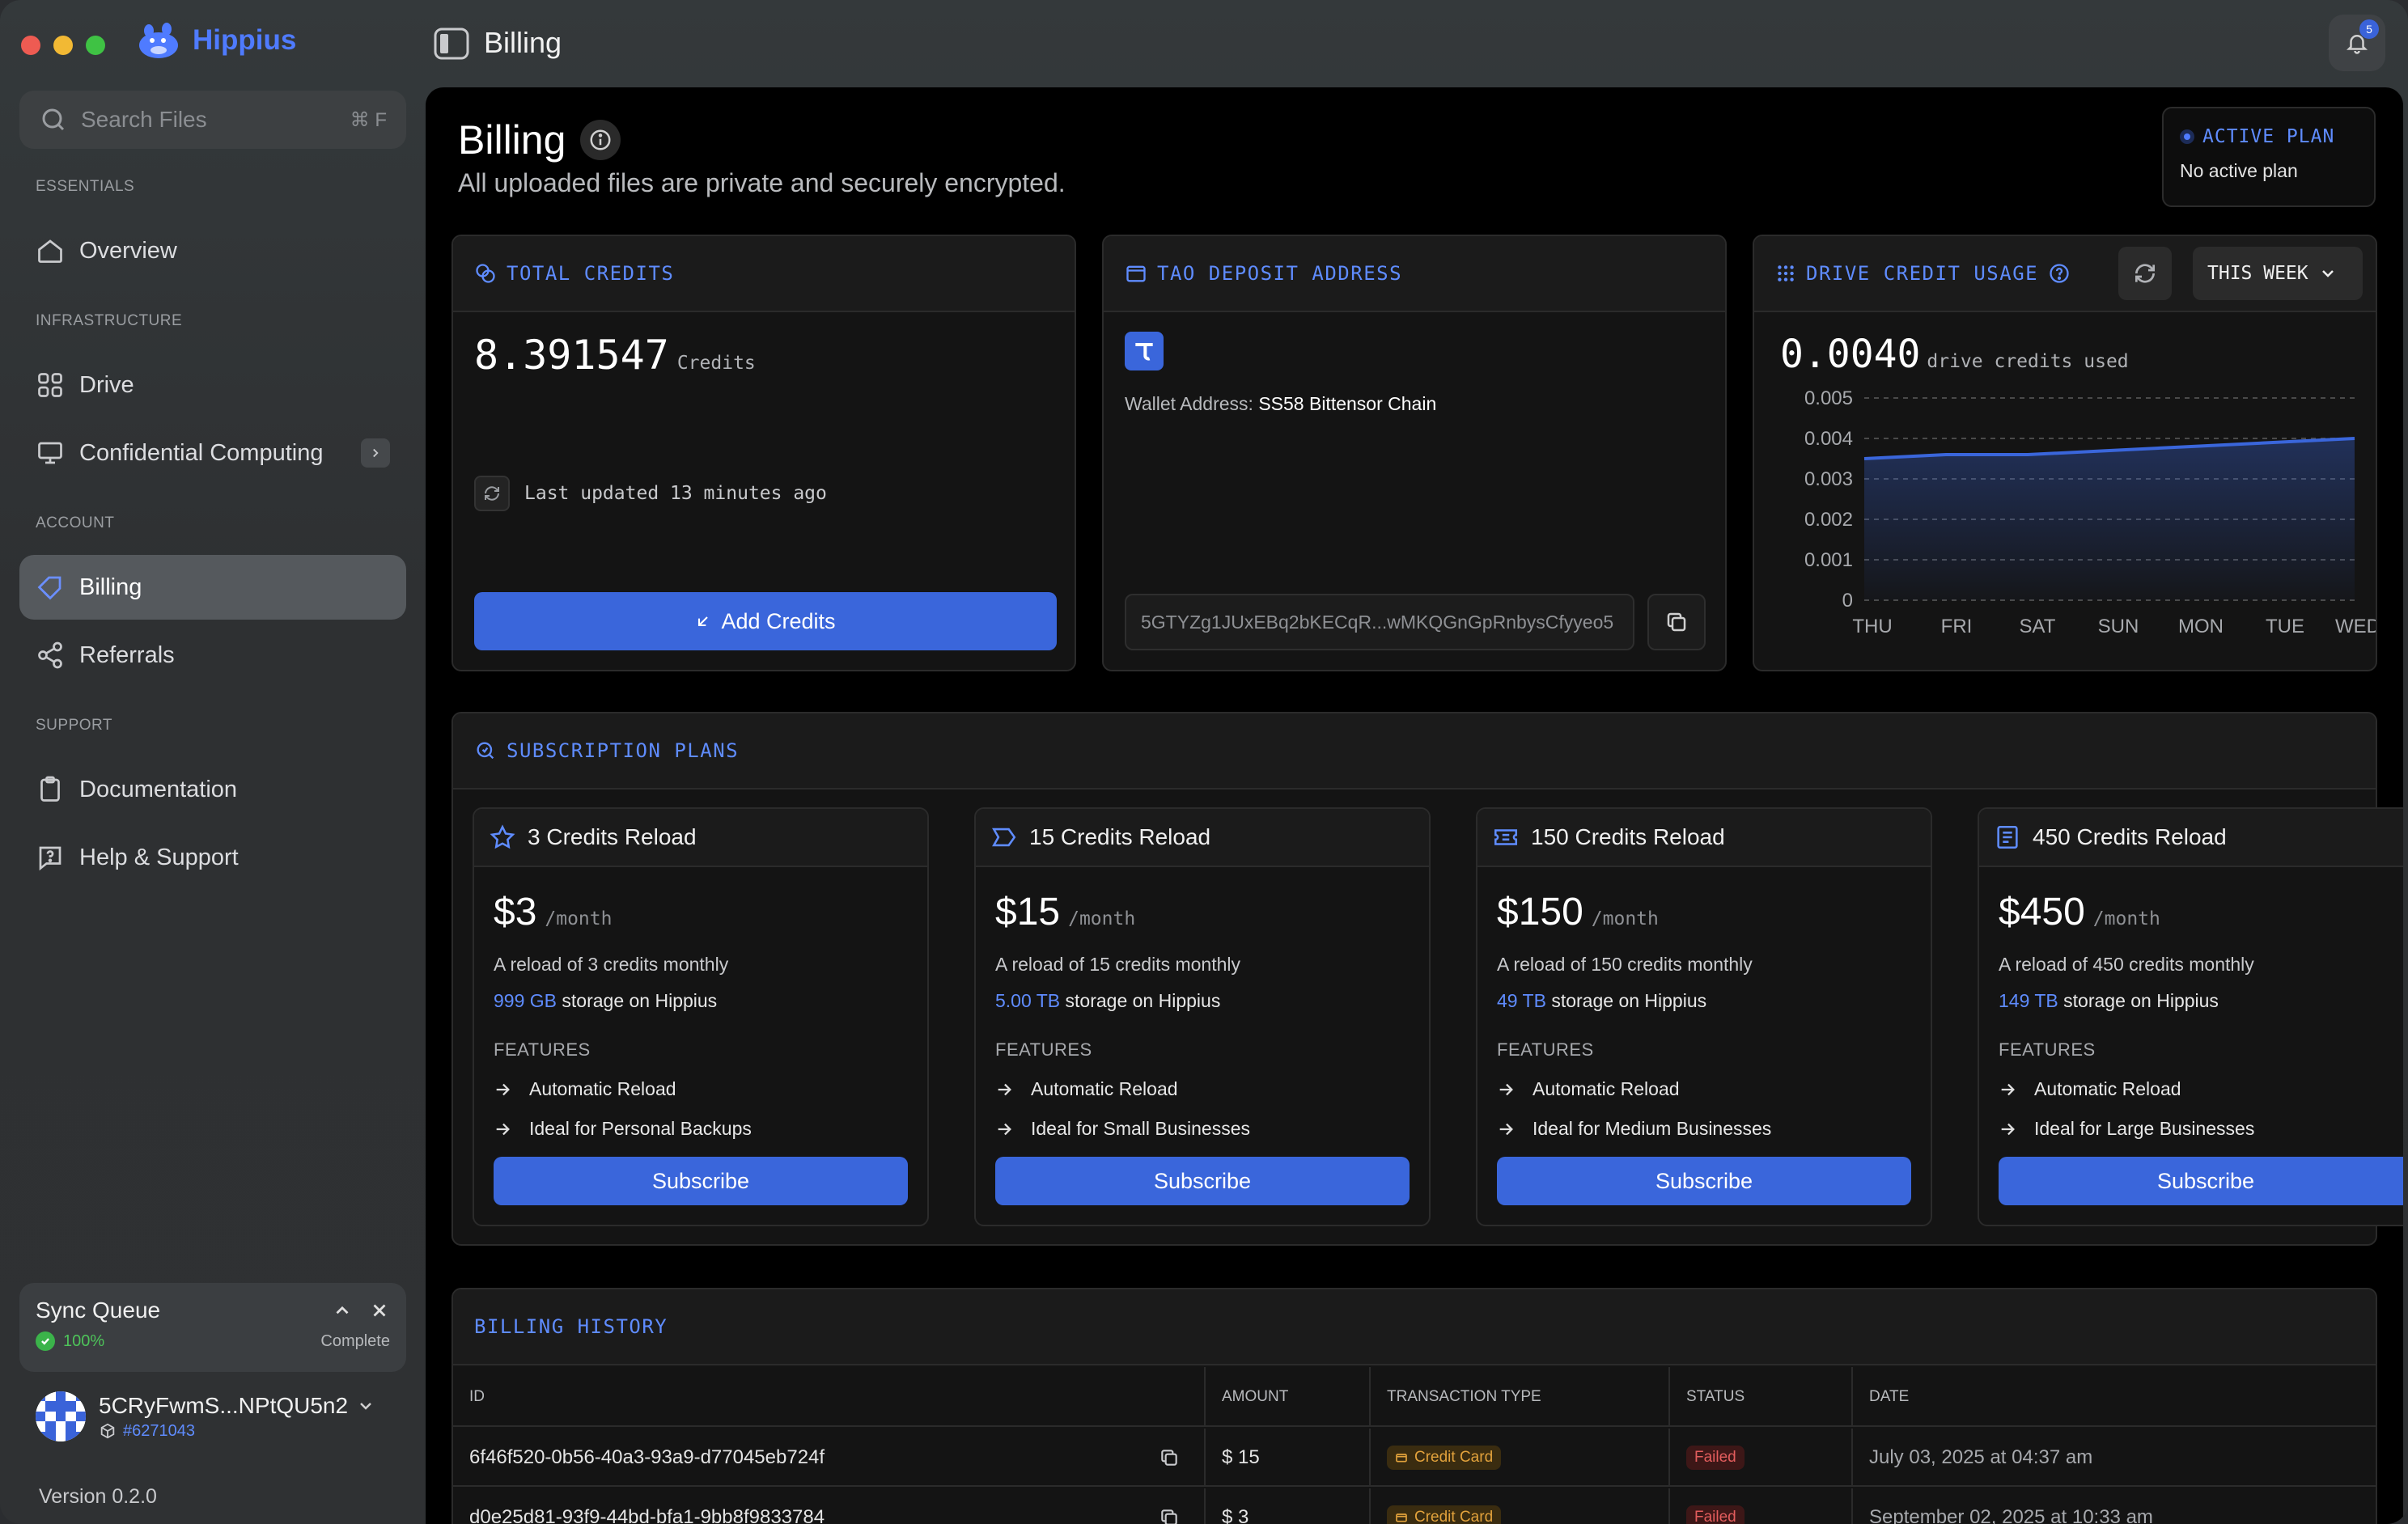 The image size is (2408, 1524). I want to click on x-tick-label: TUE, so click(2285, 626).